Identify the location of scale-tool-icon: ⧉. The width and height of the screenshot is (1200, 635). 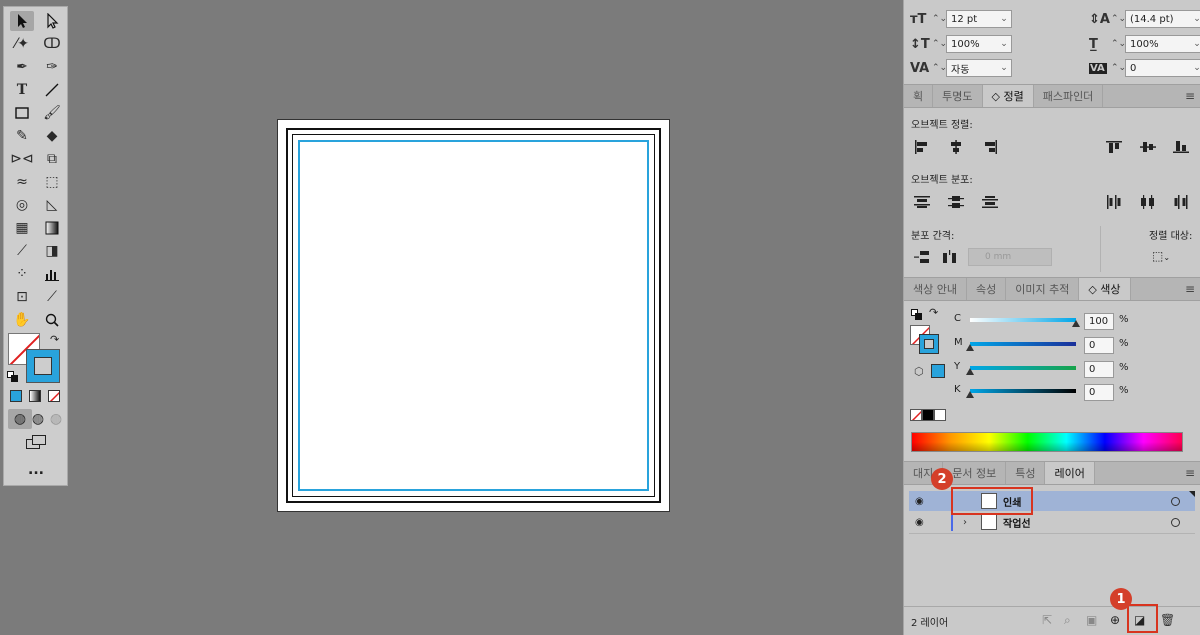
(52, 159).